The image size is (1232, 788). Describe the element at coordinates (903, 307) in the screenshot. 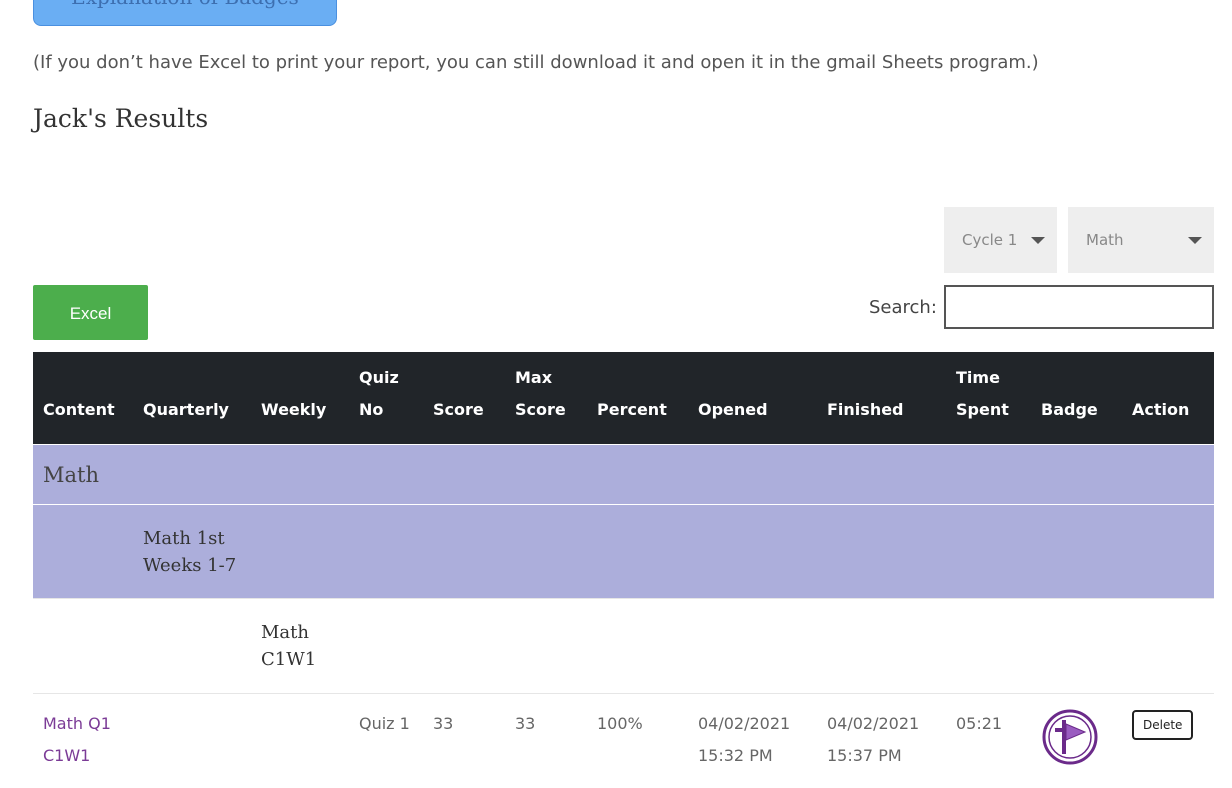

I see `search-label: Search:` at that location.